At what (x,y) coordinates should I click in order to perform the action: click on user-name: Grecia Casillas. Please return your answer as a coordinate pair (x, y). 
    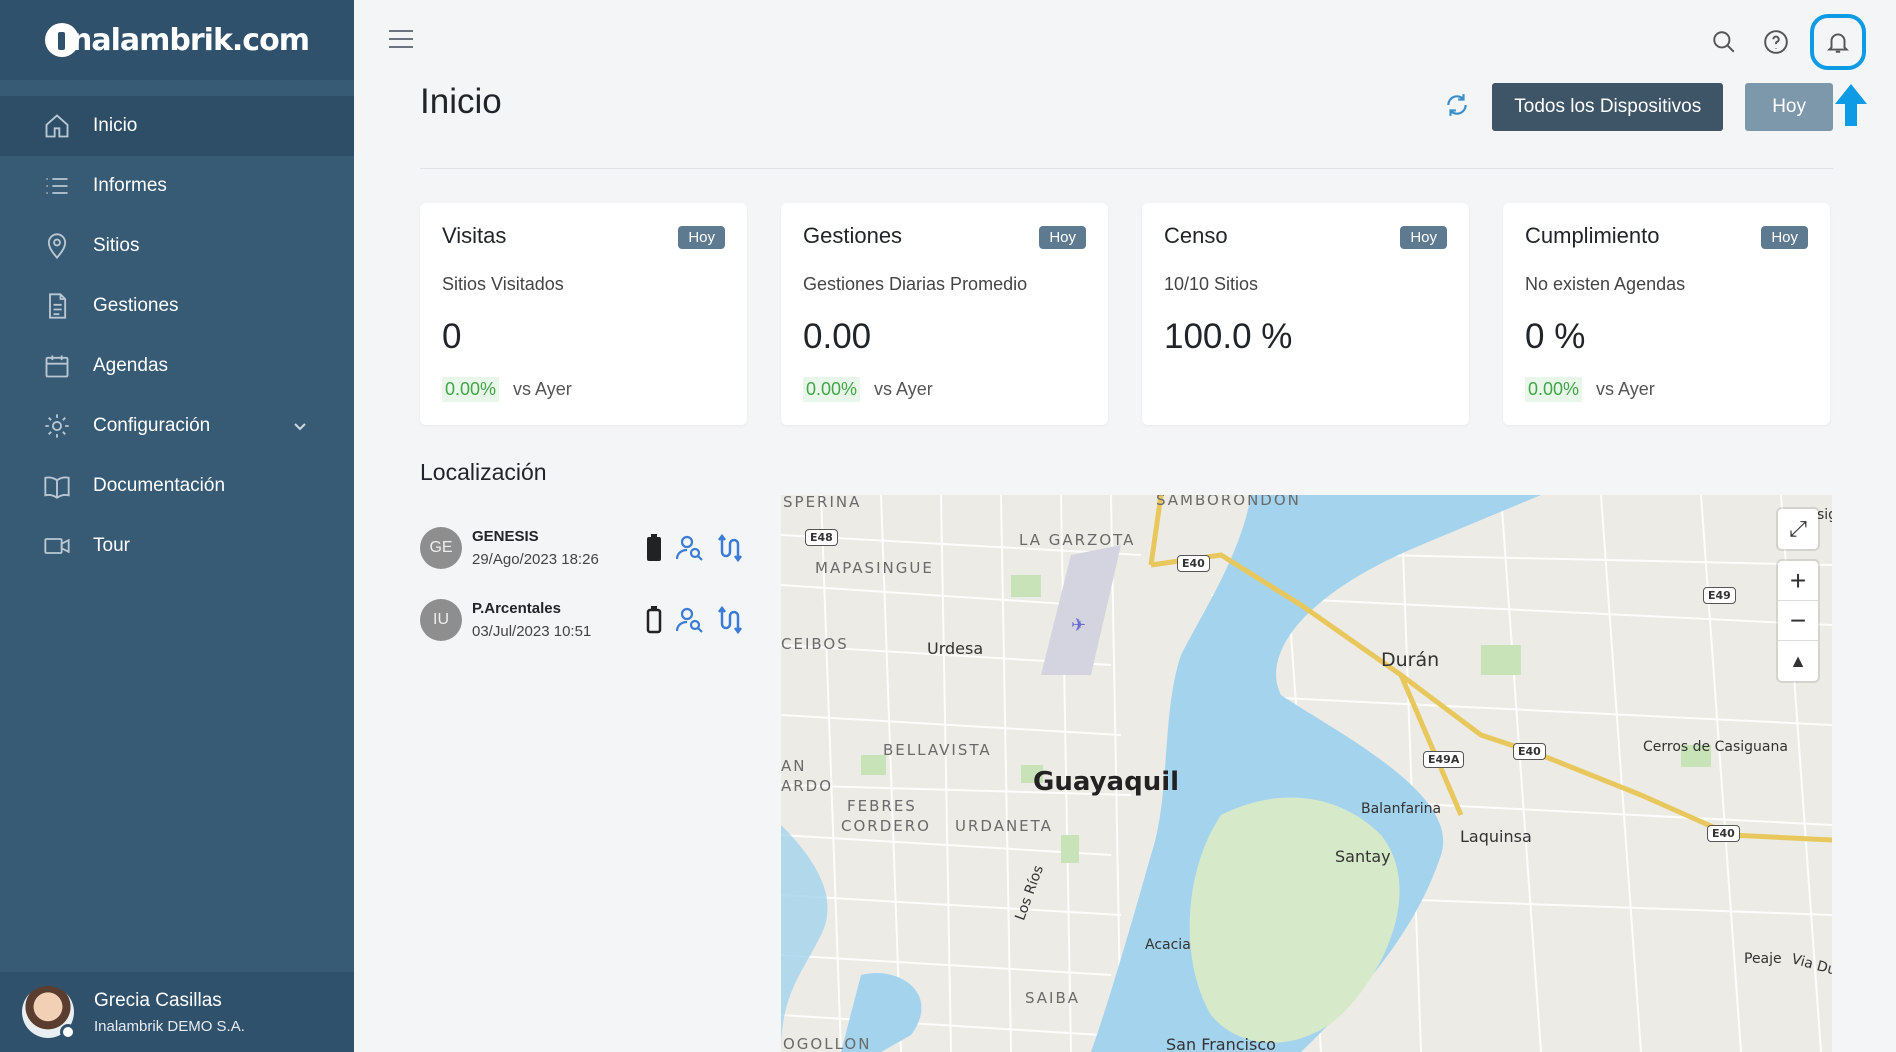
    Looking at the image, I should click on (158, 1000).